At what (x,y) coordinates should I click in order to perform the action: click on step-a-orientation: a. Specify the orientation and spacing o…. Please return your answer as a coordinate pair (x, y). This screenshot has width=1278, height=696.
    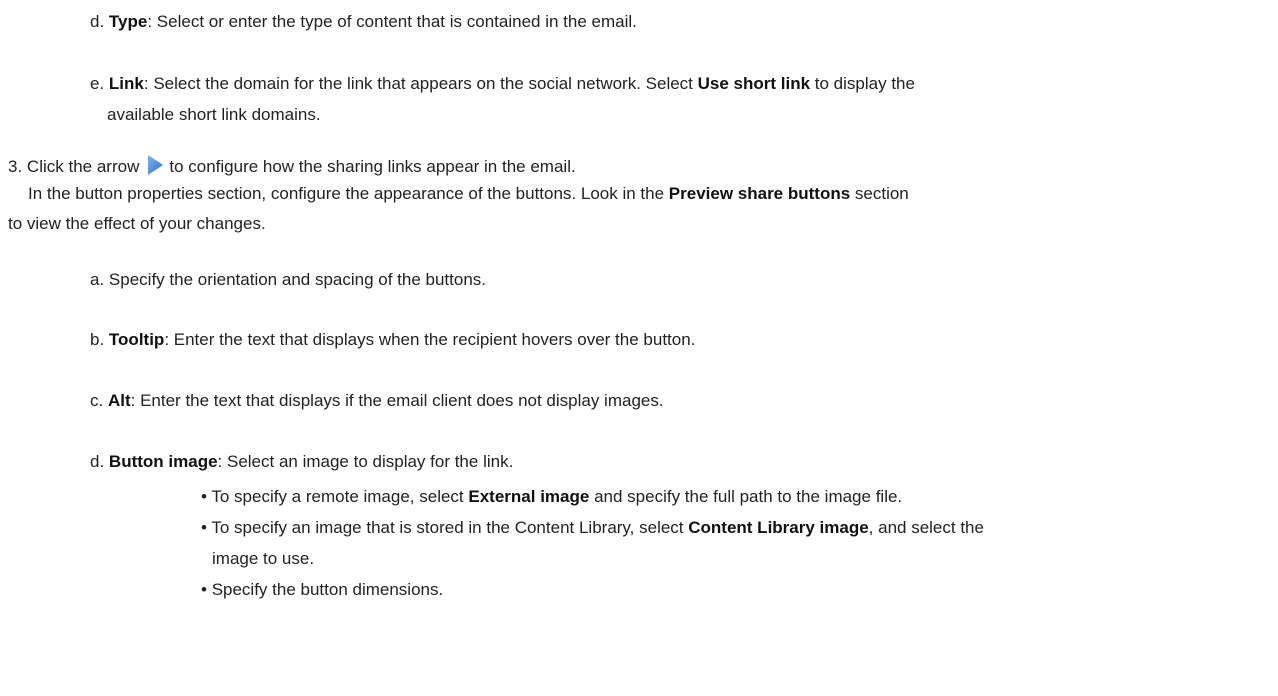
    Looking at the image, I should click on (288, 280).